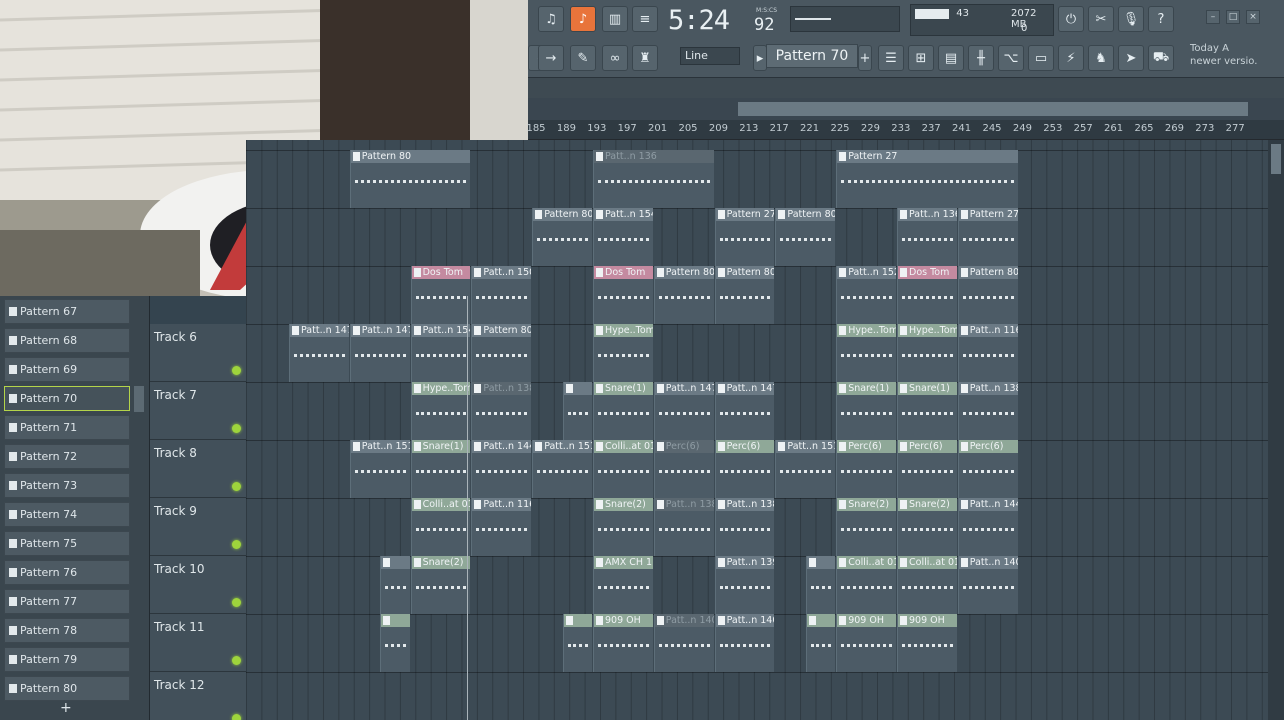 The height and width of the screenshot is (720, 1284). I want to click on snap-dropdown: Line, so click(710, 56).